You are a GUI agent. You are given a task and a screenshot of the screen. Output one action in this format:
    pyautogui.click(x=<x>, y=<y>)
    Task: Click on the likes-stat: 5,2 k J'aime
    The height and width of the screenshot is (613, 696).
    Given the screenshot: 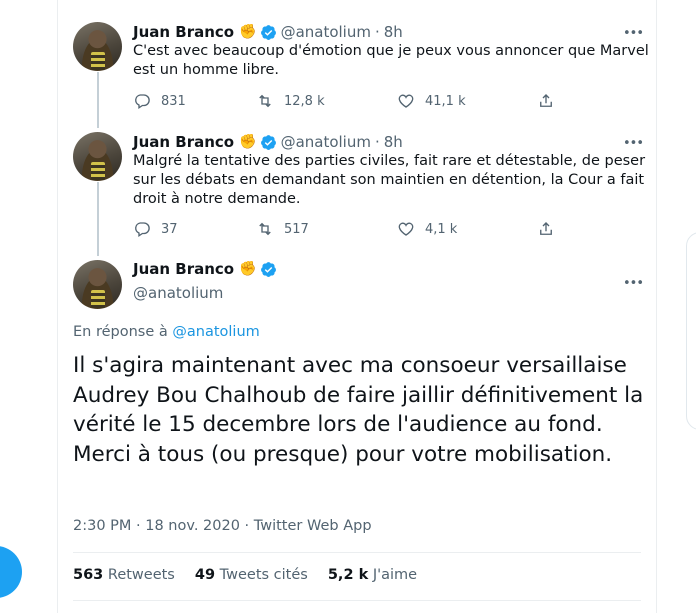 What is the action you would take?
    pyautogui.click(x=372, y=577)
    